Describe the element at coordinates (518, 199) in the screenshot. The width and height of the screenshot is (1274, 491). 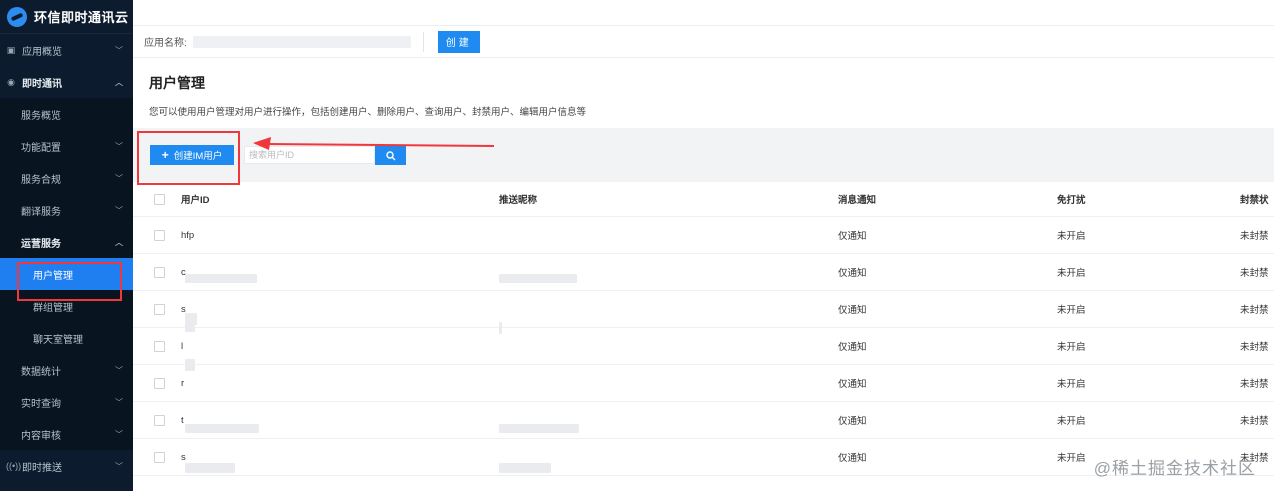
I see `column-header-push-nickname: 推送昵称` at that location.